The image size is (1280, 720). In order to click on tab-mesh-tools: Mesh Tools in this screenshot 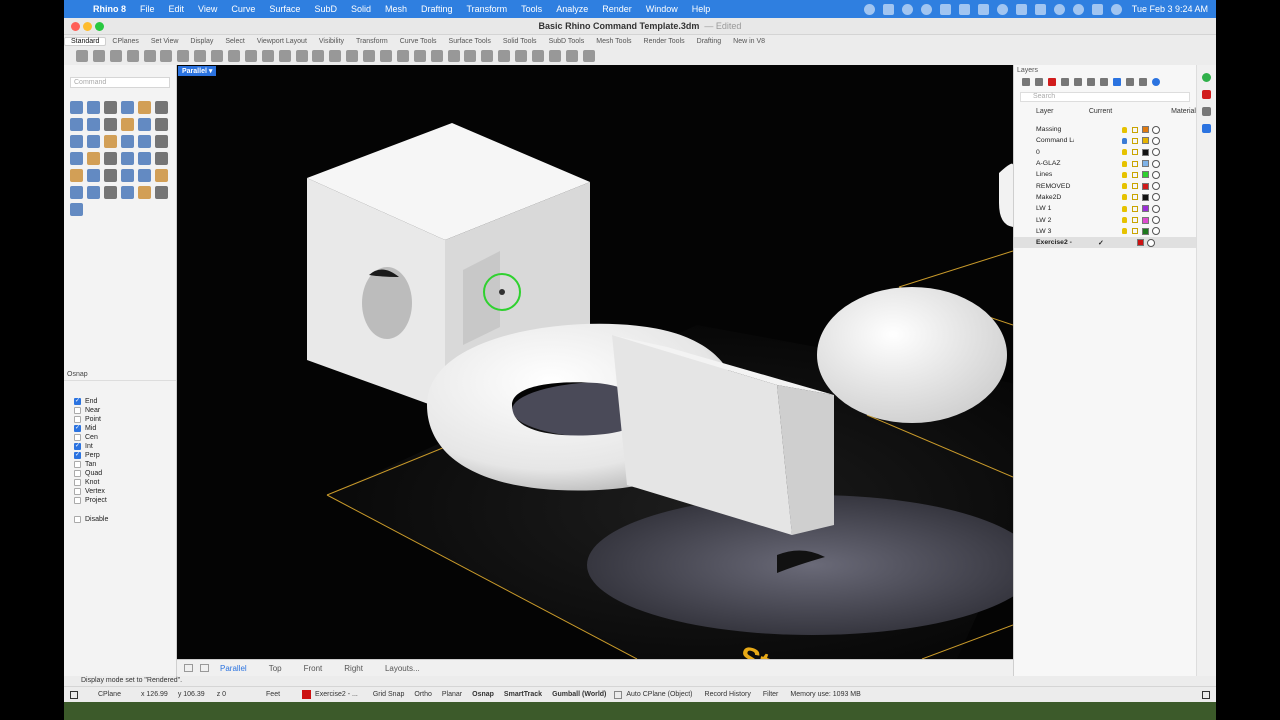, I will do `click(613, 41)`.